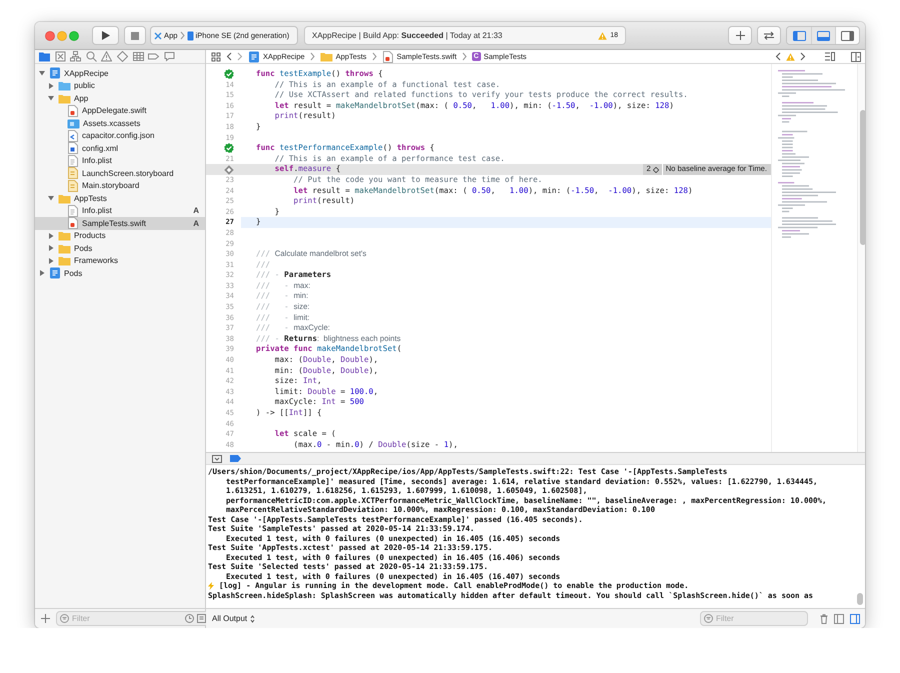  I want to click on file-tree-row: AppTests, so click(120, 198).